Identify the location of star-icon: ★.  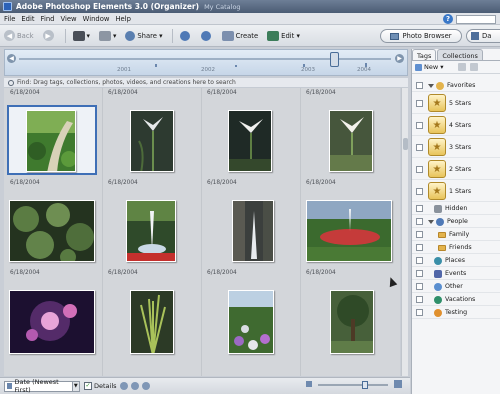
(437, 191).